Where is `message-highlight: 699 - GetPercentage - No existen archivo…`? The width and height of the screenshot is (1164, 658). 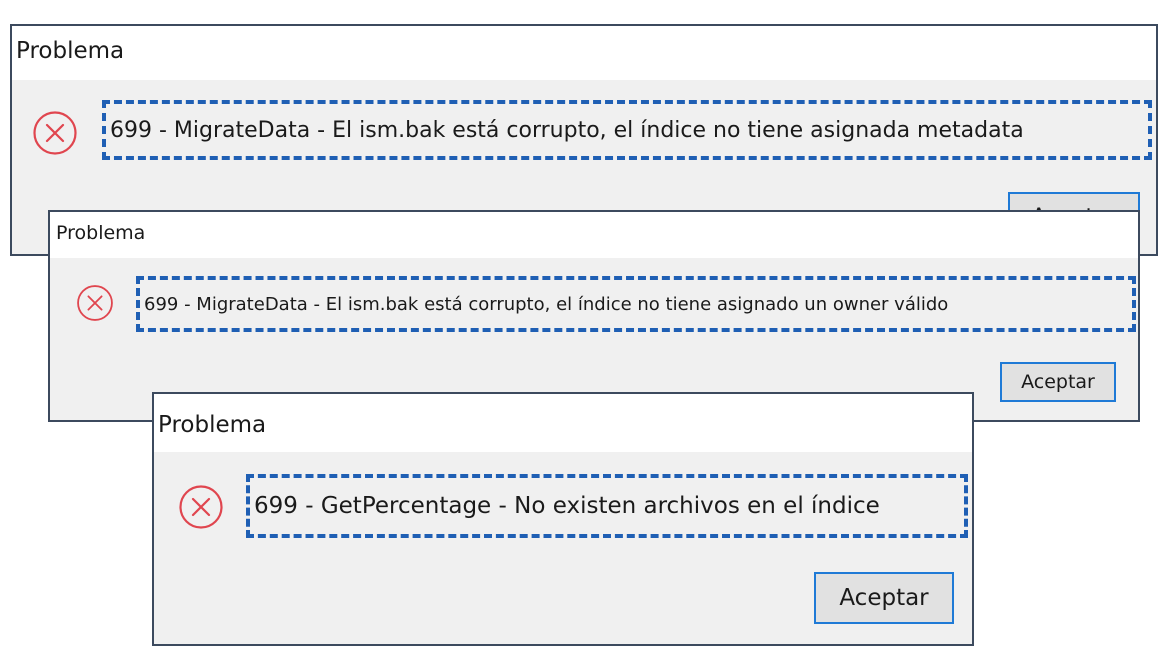
message-highlight: 699 - GetPercentage - No existen archivo… is located at coordinates (607, 506).